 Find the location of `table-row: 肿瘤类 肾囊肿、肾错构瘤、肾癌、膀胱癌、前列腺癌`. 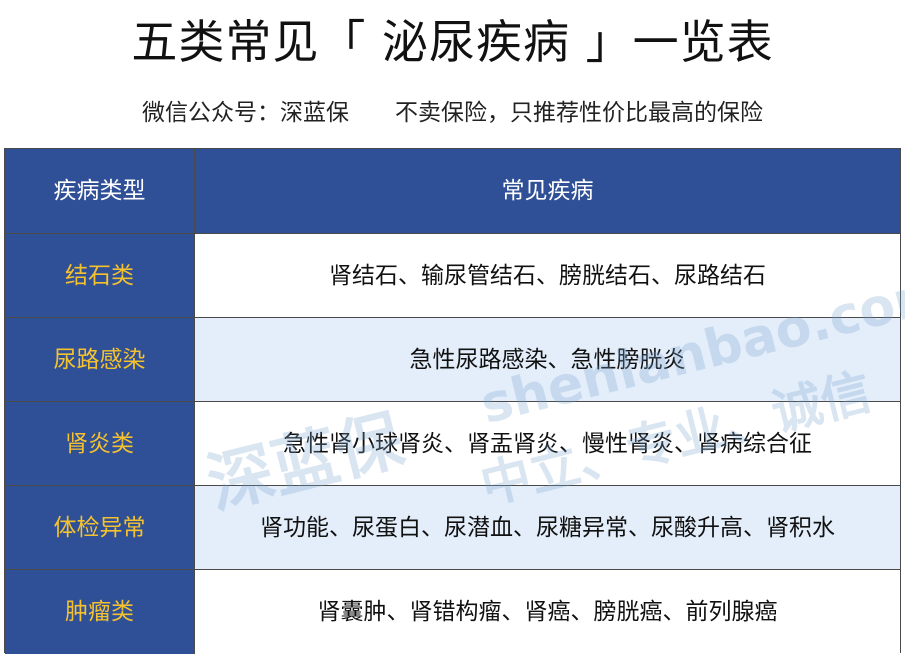

table-row: 肿瘤类 肾囊肿、肾错构瘤、肾癌、膀胱癌、前列腺癌 is located at coordinates (452, 612).